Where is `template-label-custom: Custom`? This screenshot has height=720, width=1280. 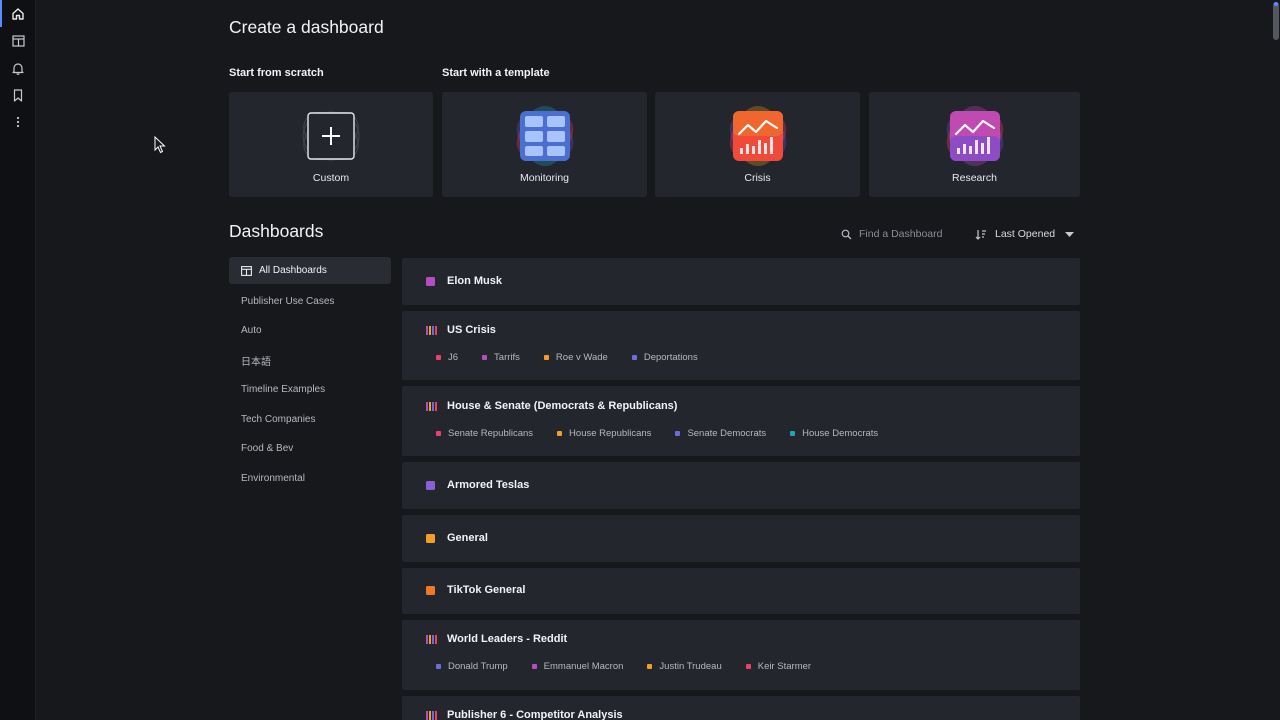 template-label-custom: Custom is located at coordinates (331, 178).